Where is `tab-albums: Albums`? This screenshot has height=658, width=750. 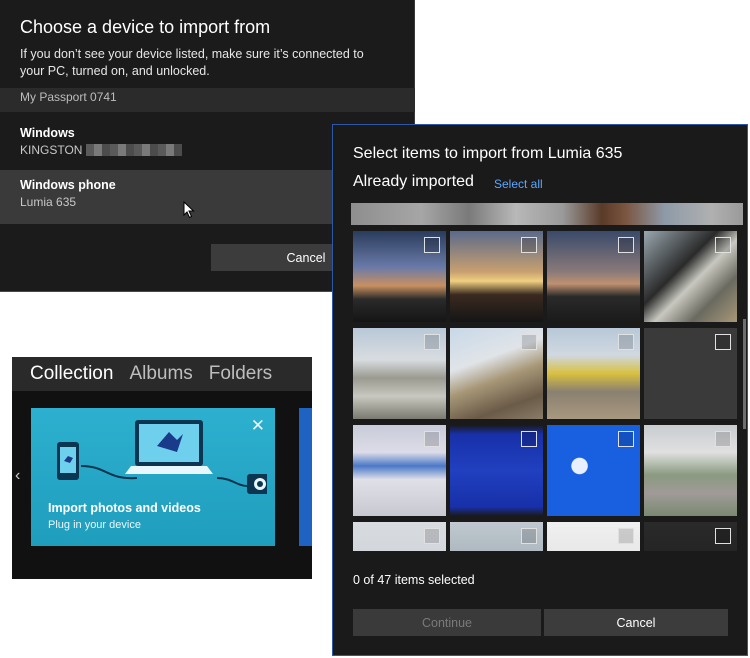 tab-albums: Albums is located at coordinates (160, 374).